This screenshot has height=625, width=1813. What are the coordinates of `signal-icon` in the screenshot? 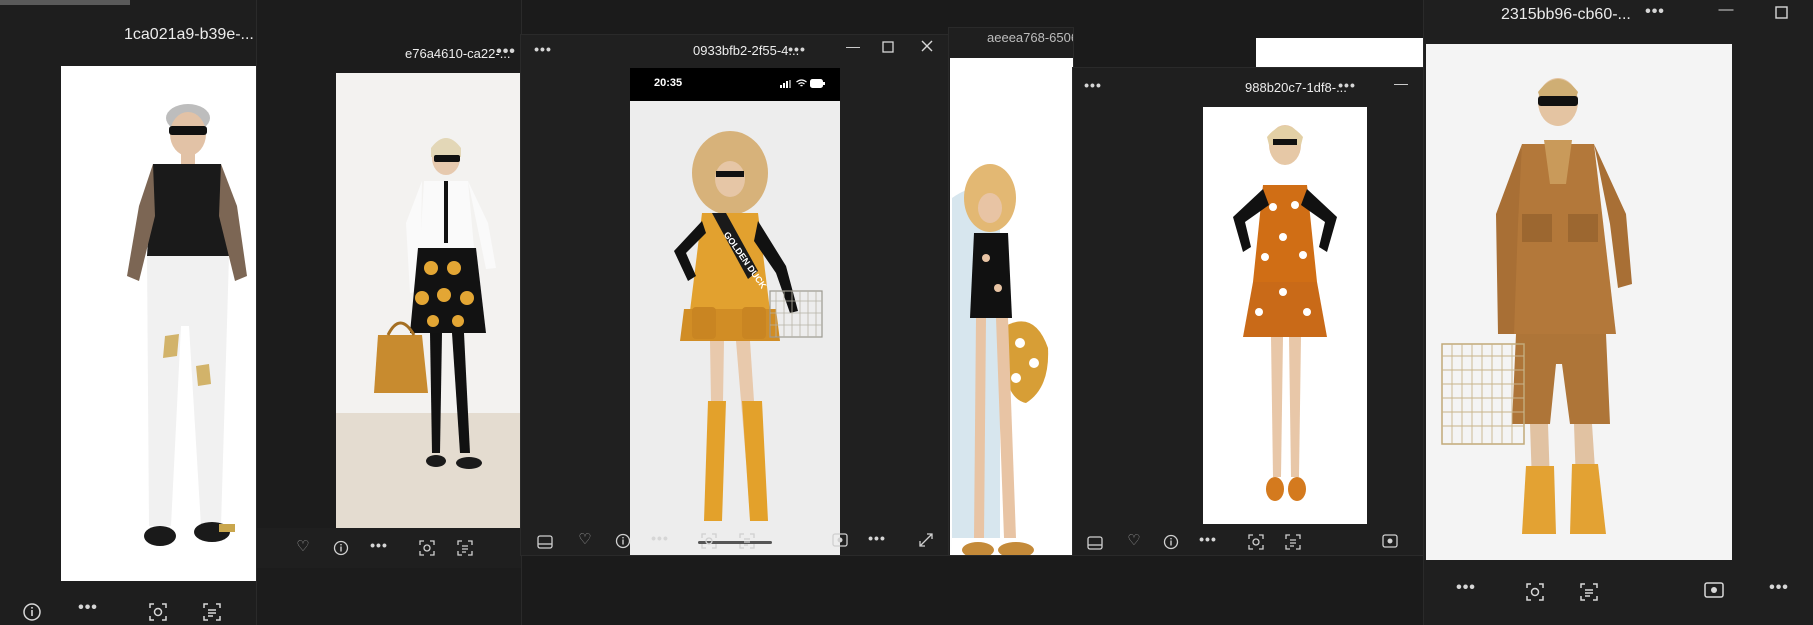 It's located at (786, 84).